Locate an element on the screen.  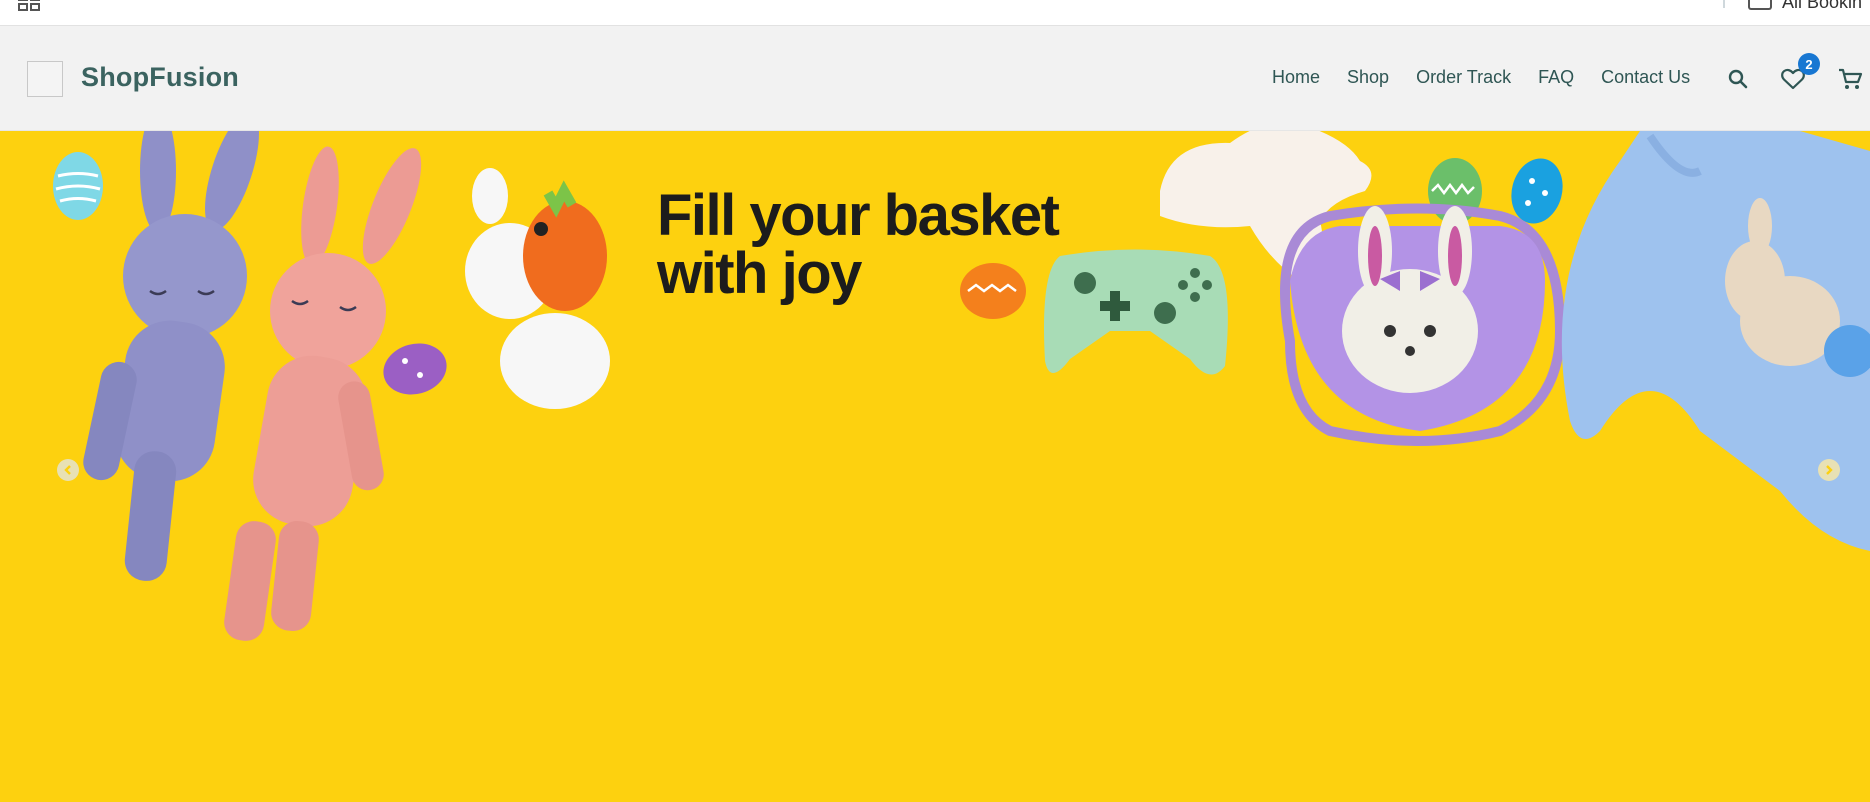
nav-faq: FAQ is located at coordinates (1556, 77).